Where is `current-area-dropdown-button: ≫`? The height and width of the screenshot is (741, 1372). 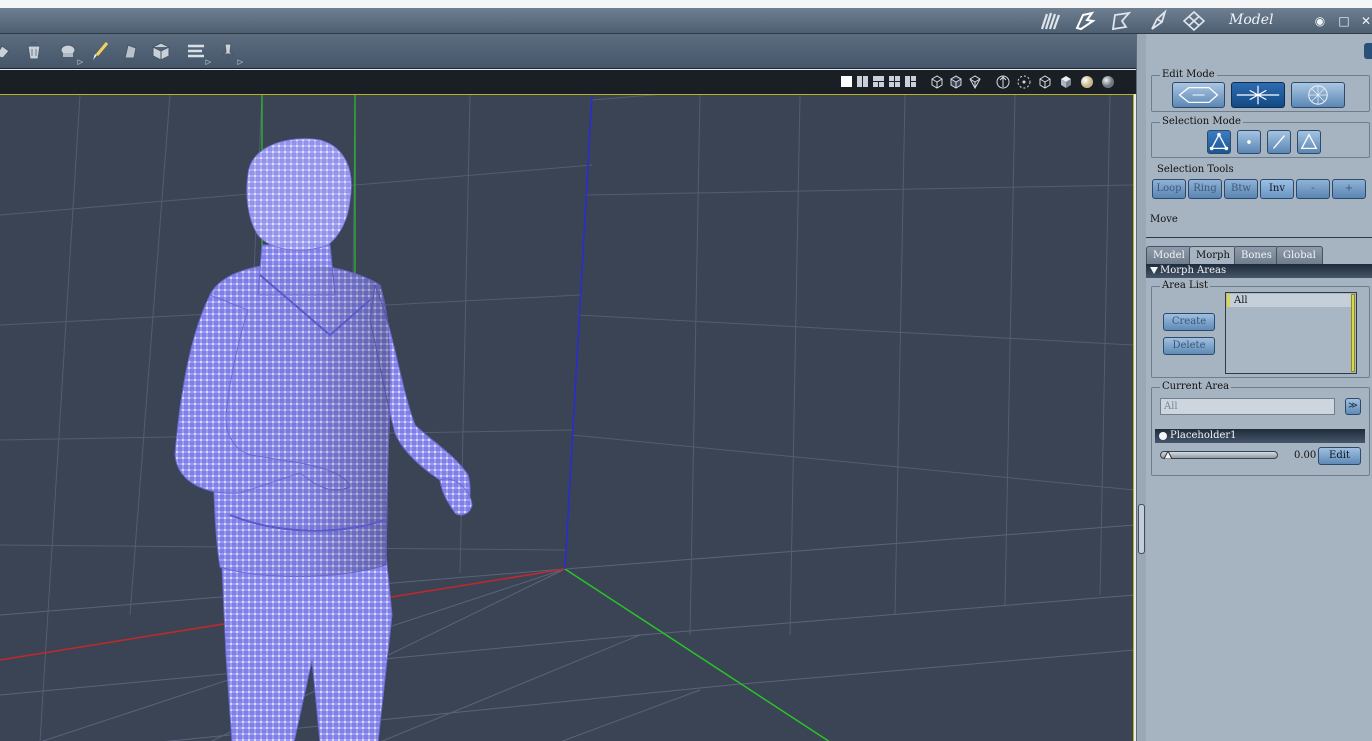
current-area-dropdown-button: ≫ is located at coordinates (1353, 406).